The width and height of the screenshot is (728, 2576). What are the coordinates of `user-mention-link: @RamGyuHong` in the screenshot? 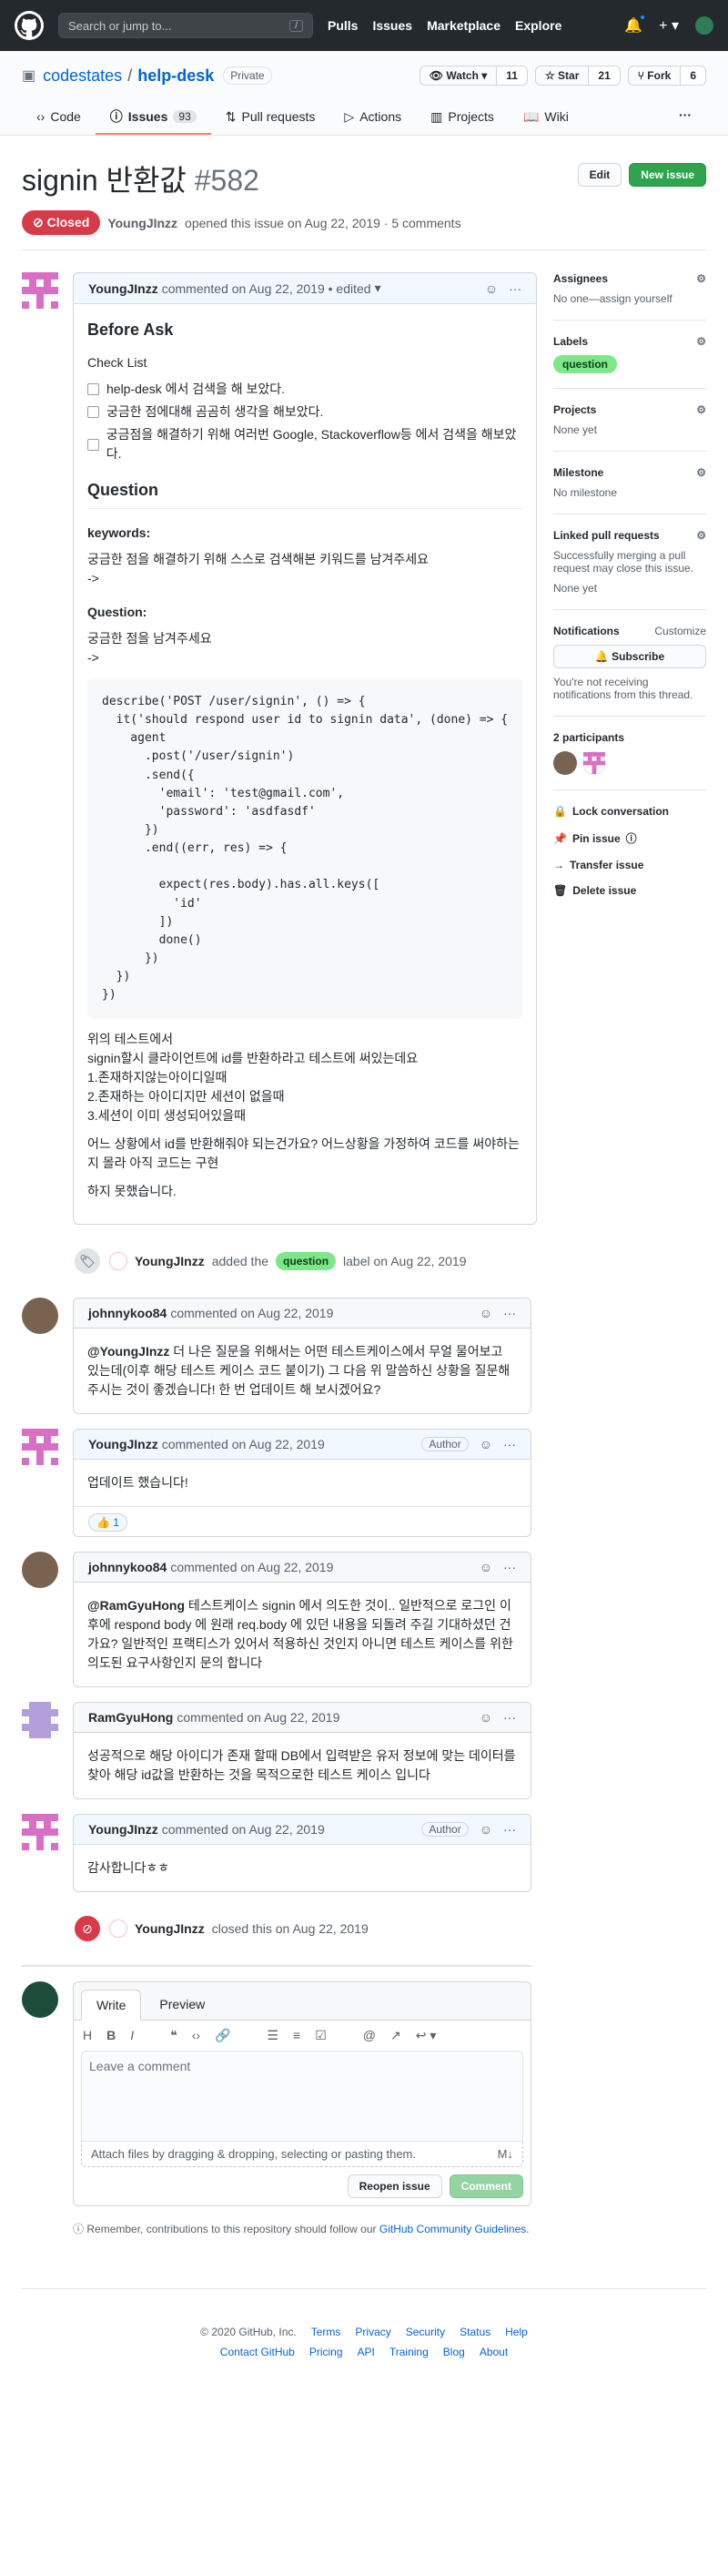 It's located at (136, 1605).